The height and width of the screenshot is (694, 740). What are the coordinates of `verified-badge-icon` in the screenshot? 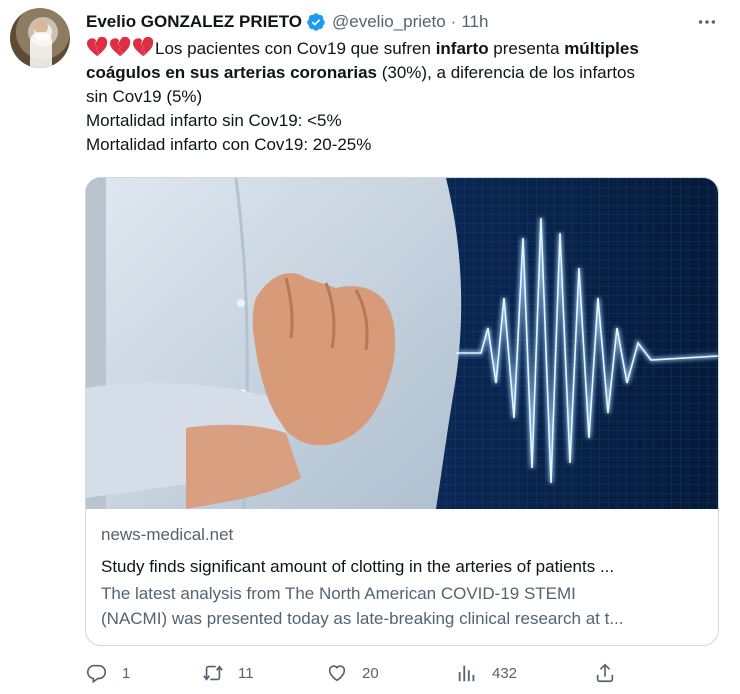 It's located at (316, 22).